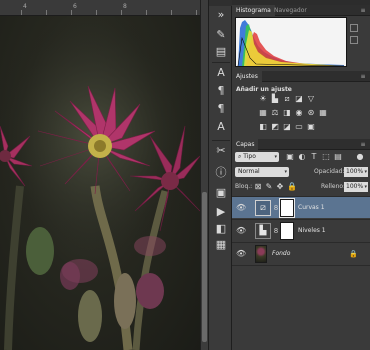  I want to click on channel-mixer-icon: ⊛, so click(311, 113).